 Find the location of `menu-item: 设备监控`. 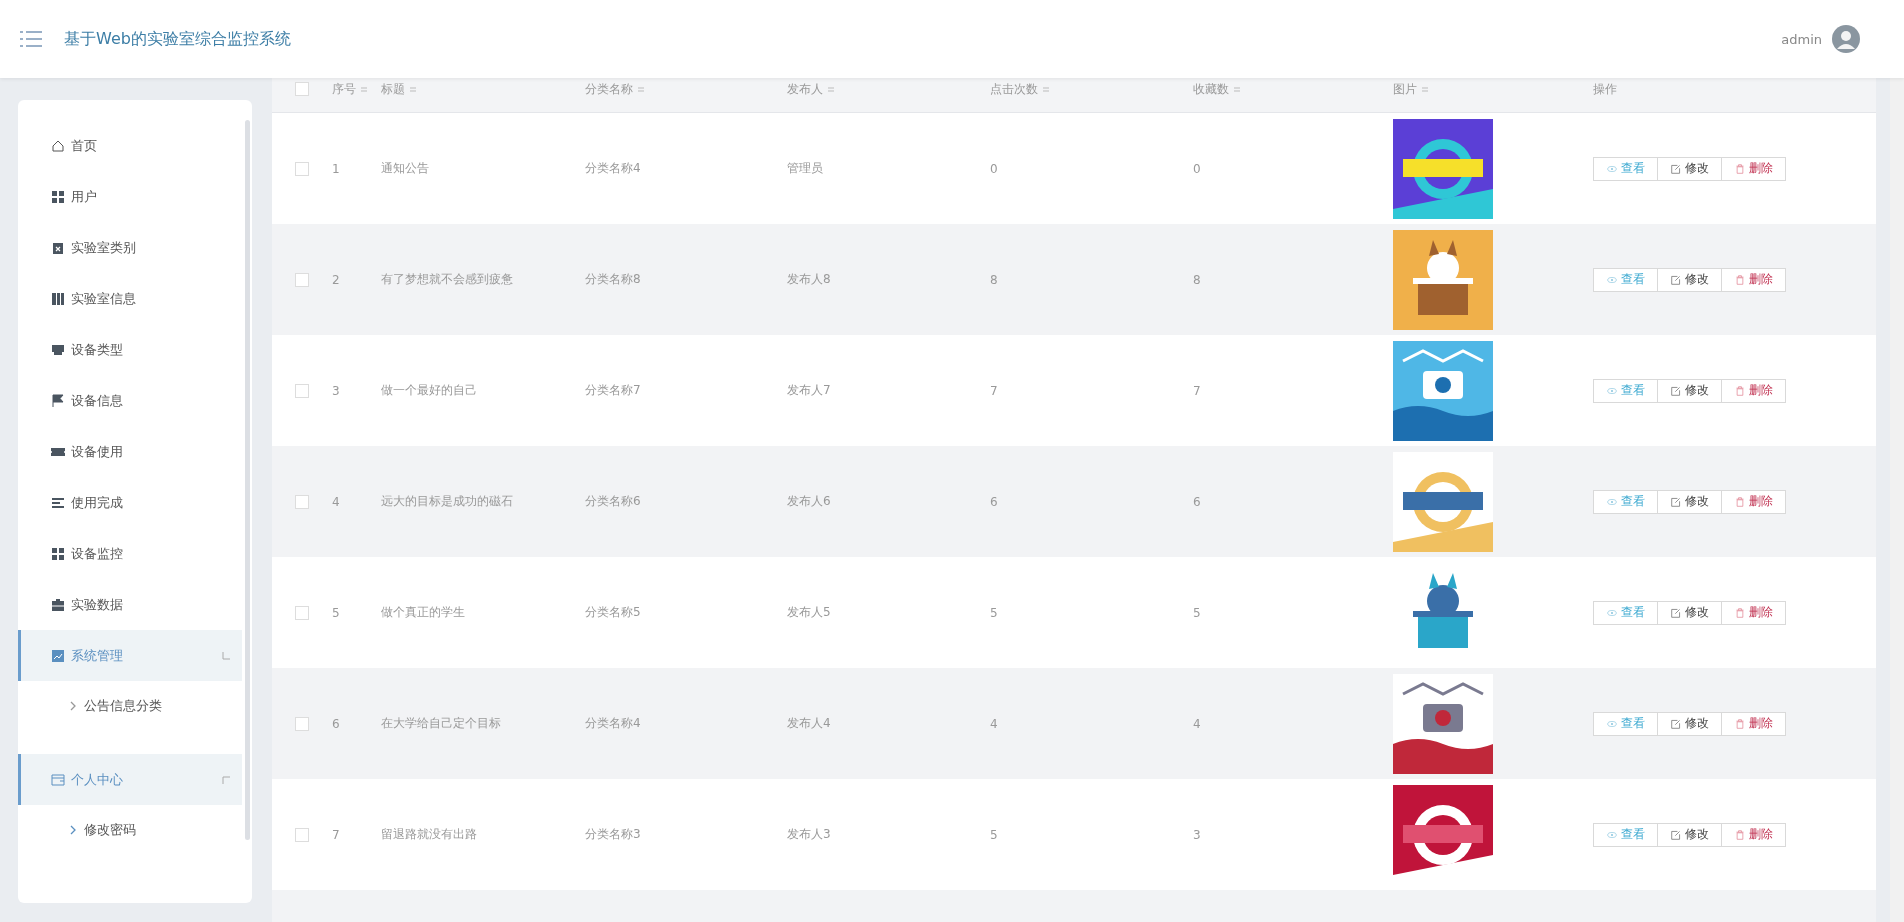

menu-item: 设备监控 is located at coordinates (130, 553).